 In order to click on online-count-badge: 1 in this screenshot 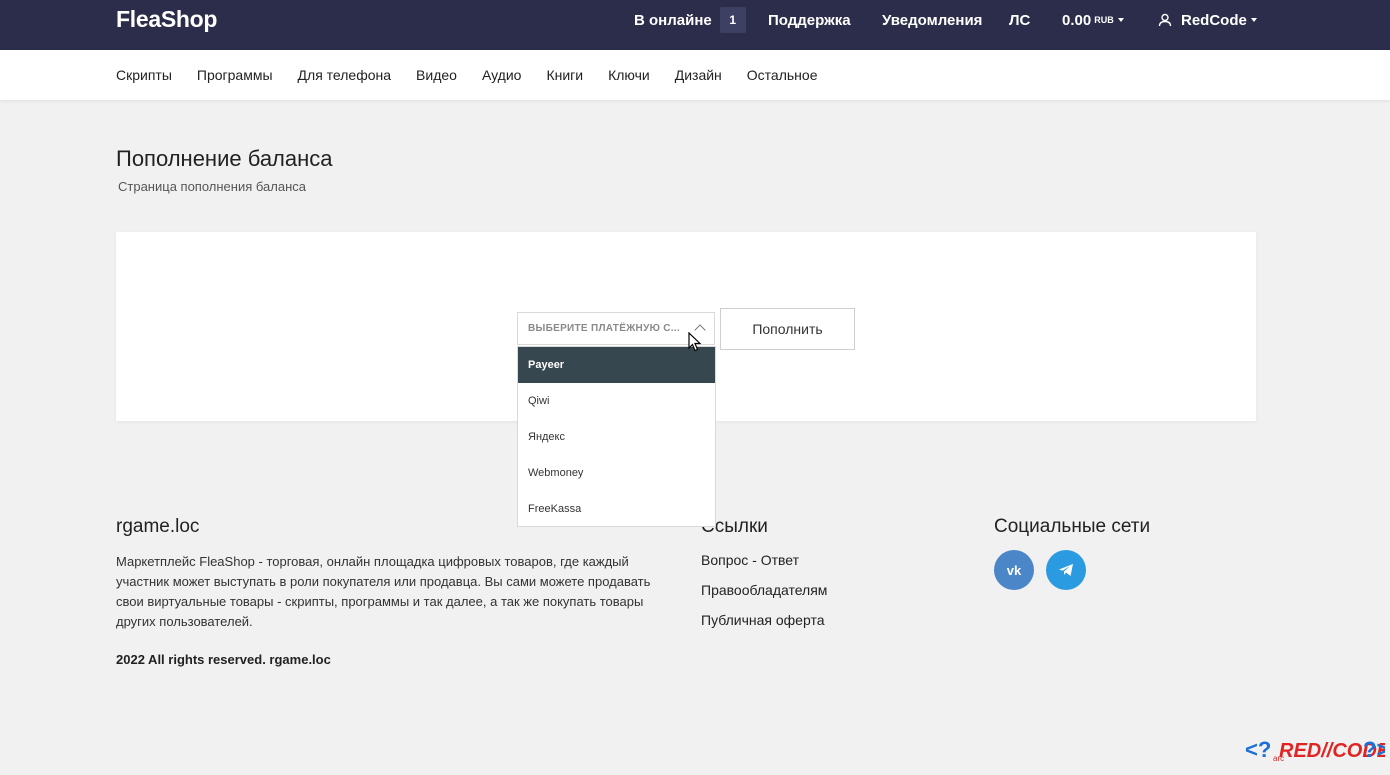, I will do `click(732, 20)`.